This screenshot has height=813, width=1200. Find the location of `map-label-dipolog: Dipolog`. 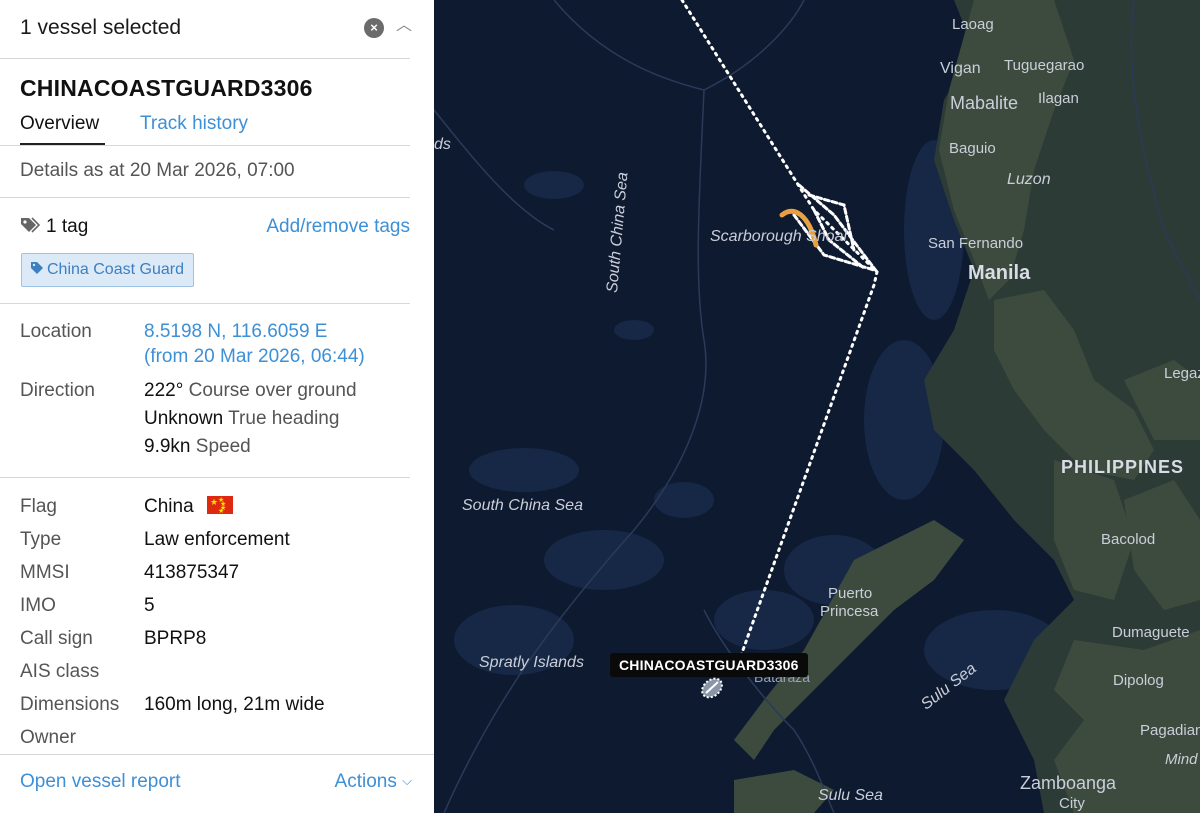

map-label-dipolog: Dipolog is located at coordinates (1138, 680).